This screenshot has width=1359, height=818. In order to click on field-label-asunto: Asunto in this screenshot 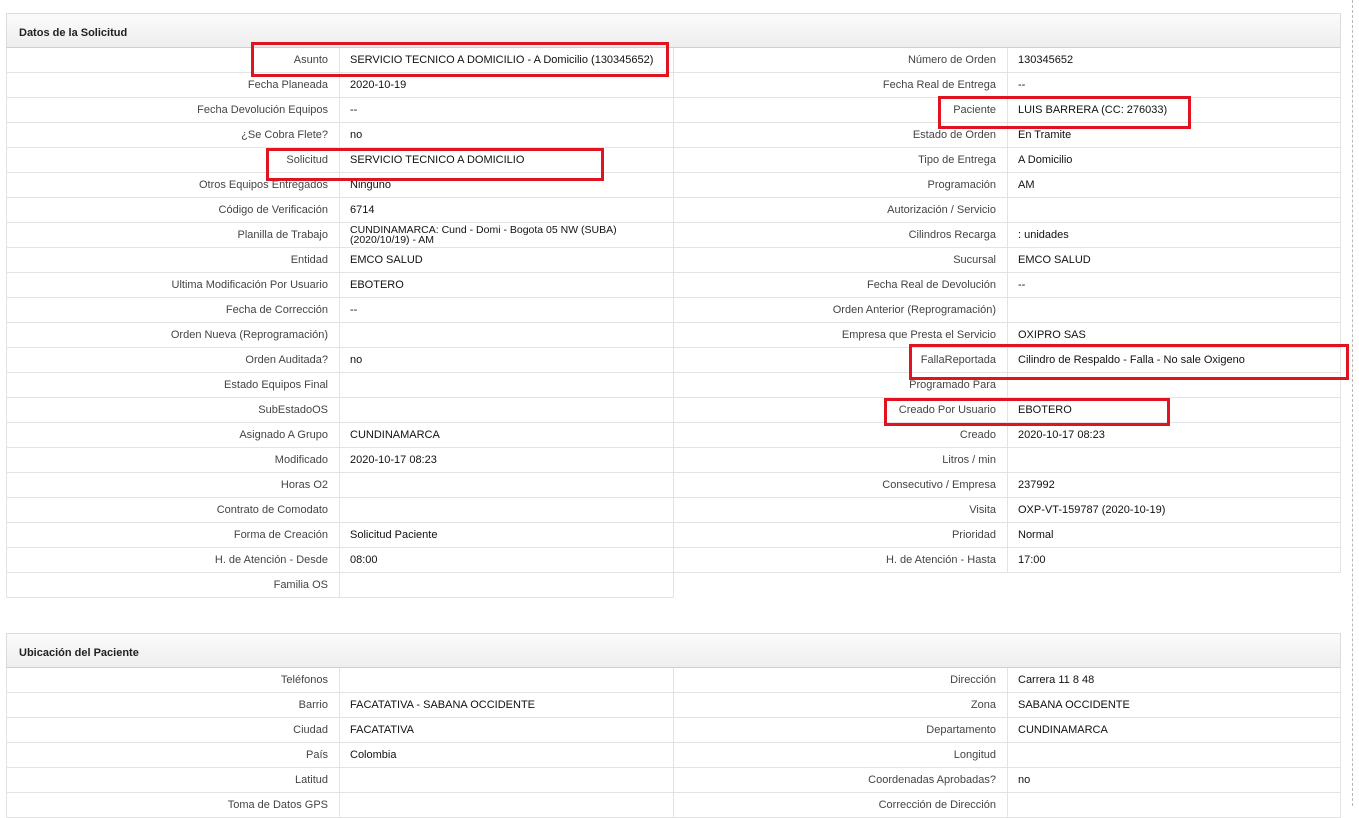, I will do `click(173, 60)`.